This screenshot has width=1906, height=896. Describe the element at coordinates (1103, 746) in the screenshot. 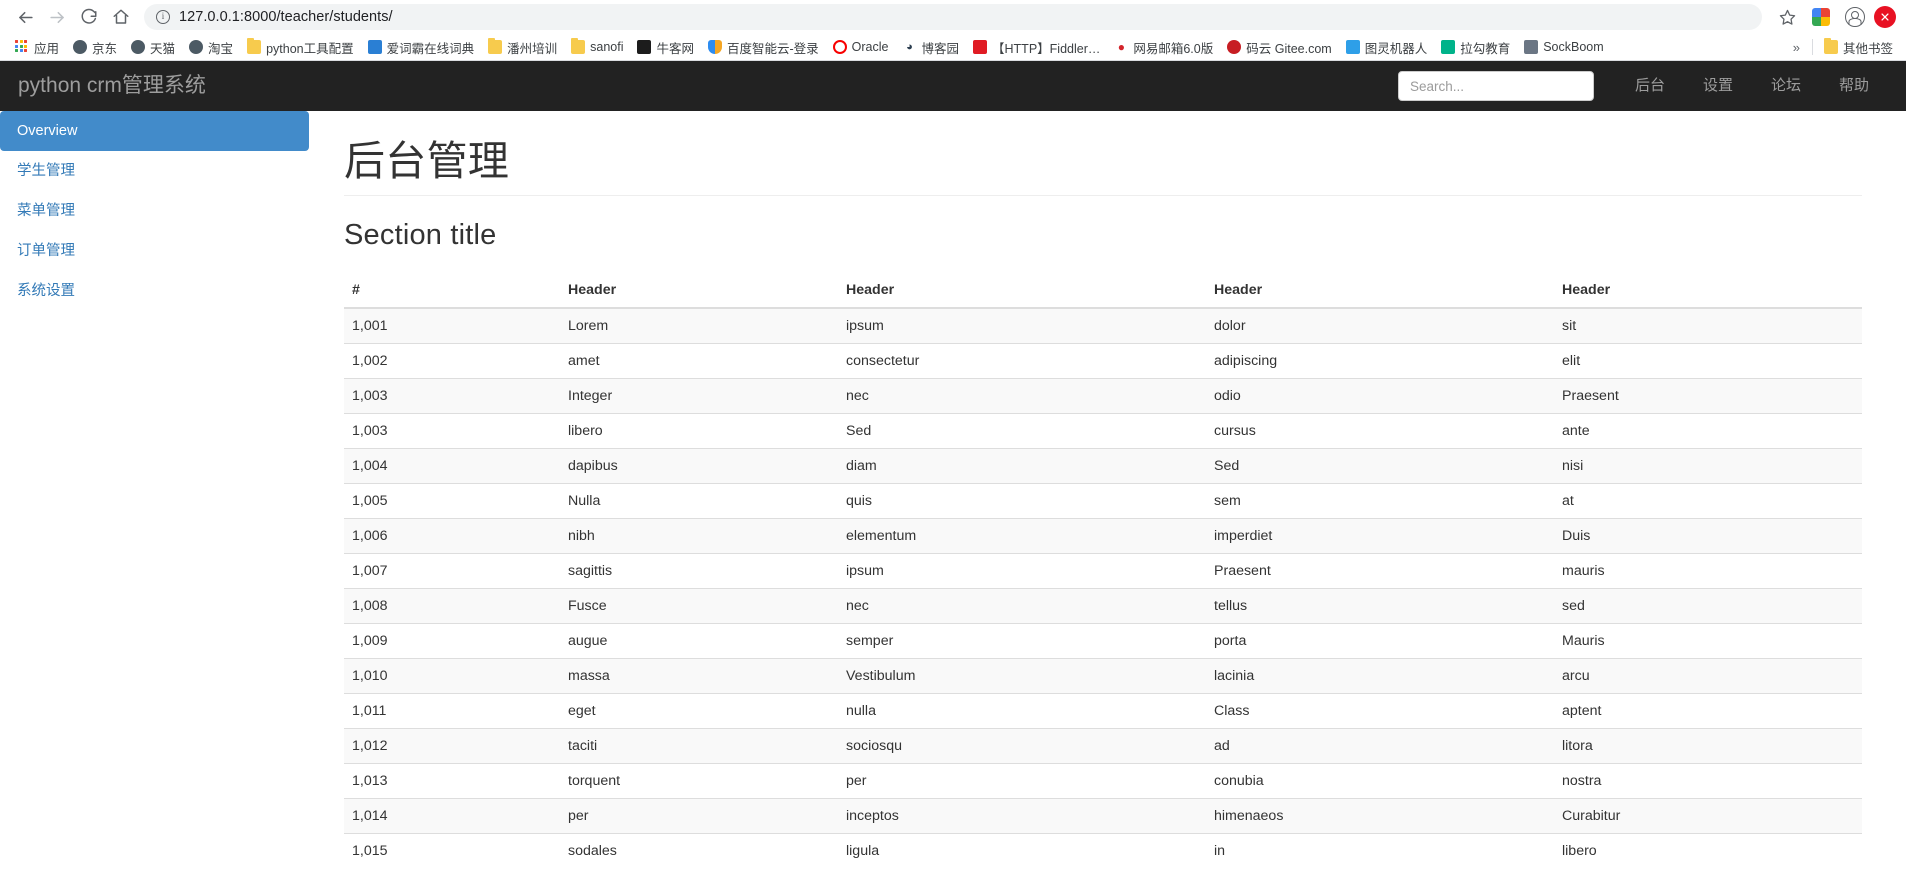

I see `table-row: 1,012 taciti sociosqu ad litora` at that location.